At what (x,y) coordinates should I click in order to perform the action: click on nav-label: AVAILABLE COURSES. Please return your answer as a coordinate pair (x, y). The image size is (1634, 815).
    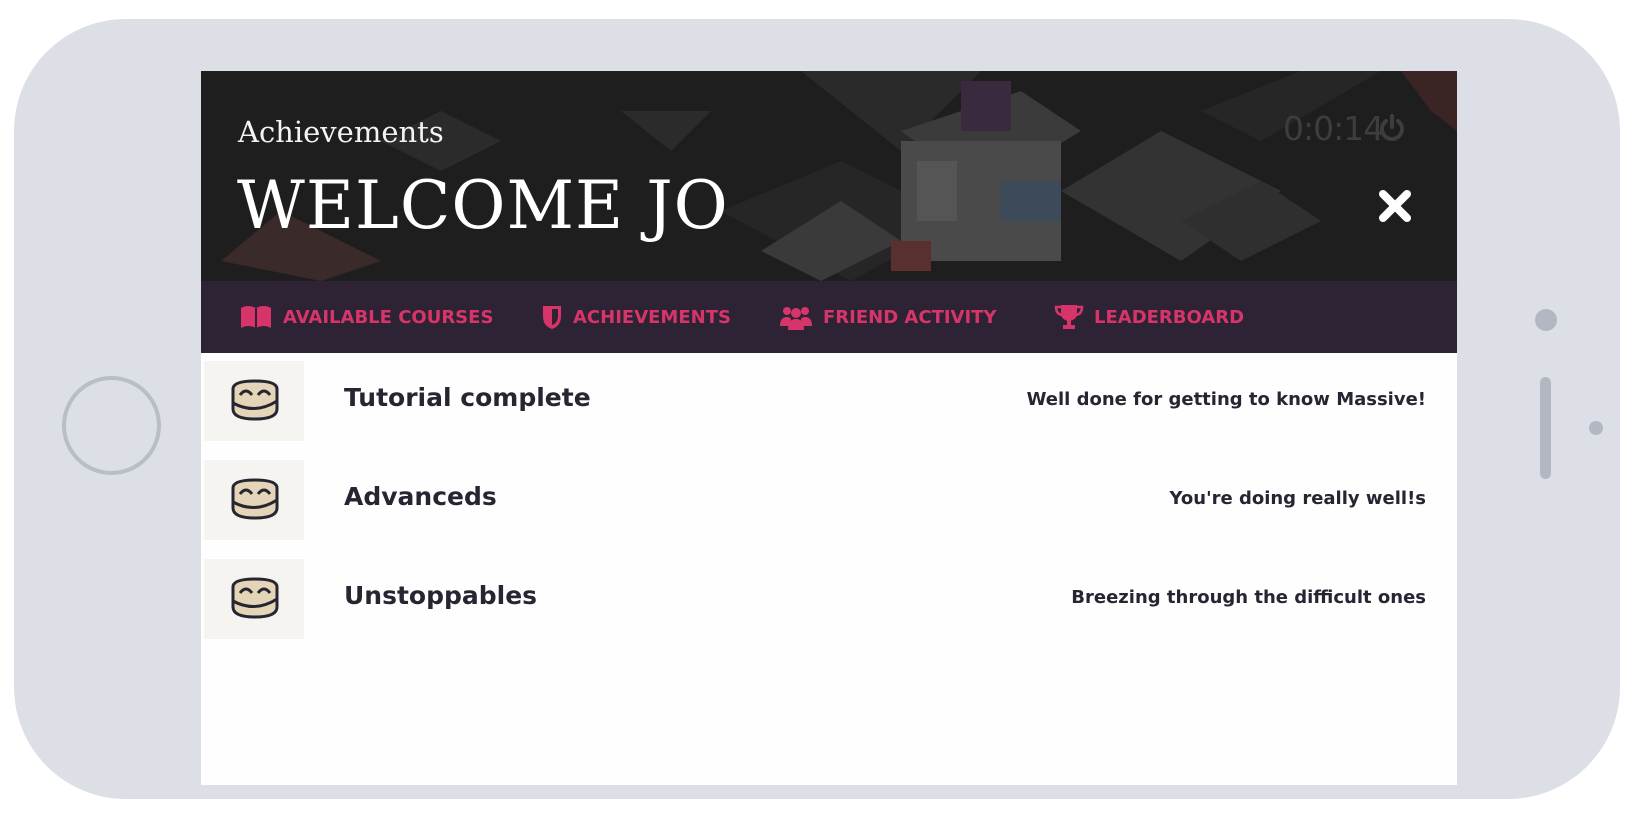
    Looking at the image, I should click on (388, 317).